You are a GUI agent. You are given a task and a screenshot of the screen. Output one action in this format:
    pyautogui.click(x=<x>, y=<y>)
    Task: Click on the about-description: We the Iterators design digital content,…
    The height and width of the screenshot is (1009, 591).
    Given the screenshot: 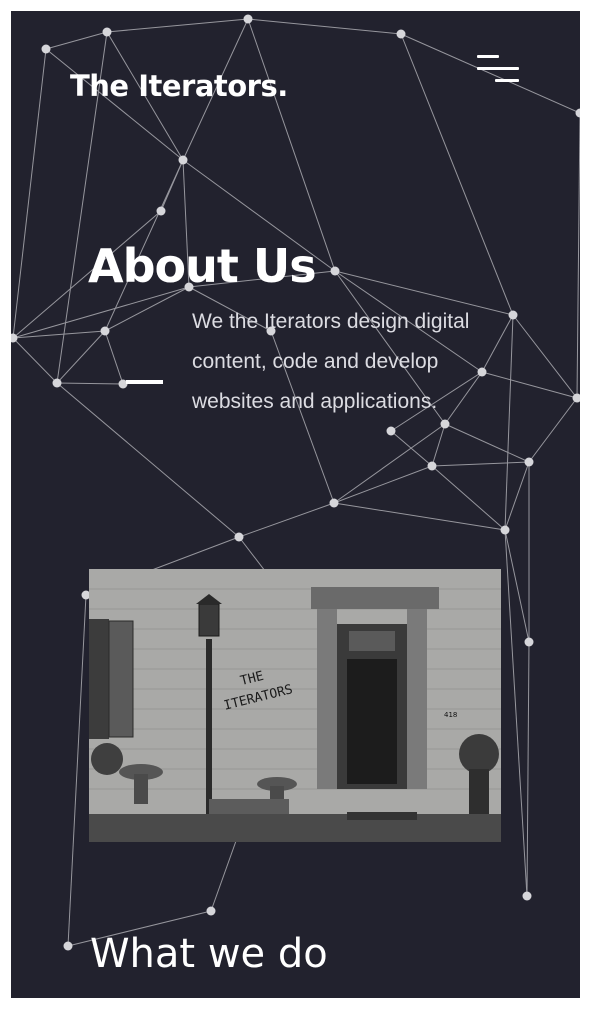 What is the action you would take?
    pyautogui.click(x=331, y=361)
    